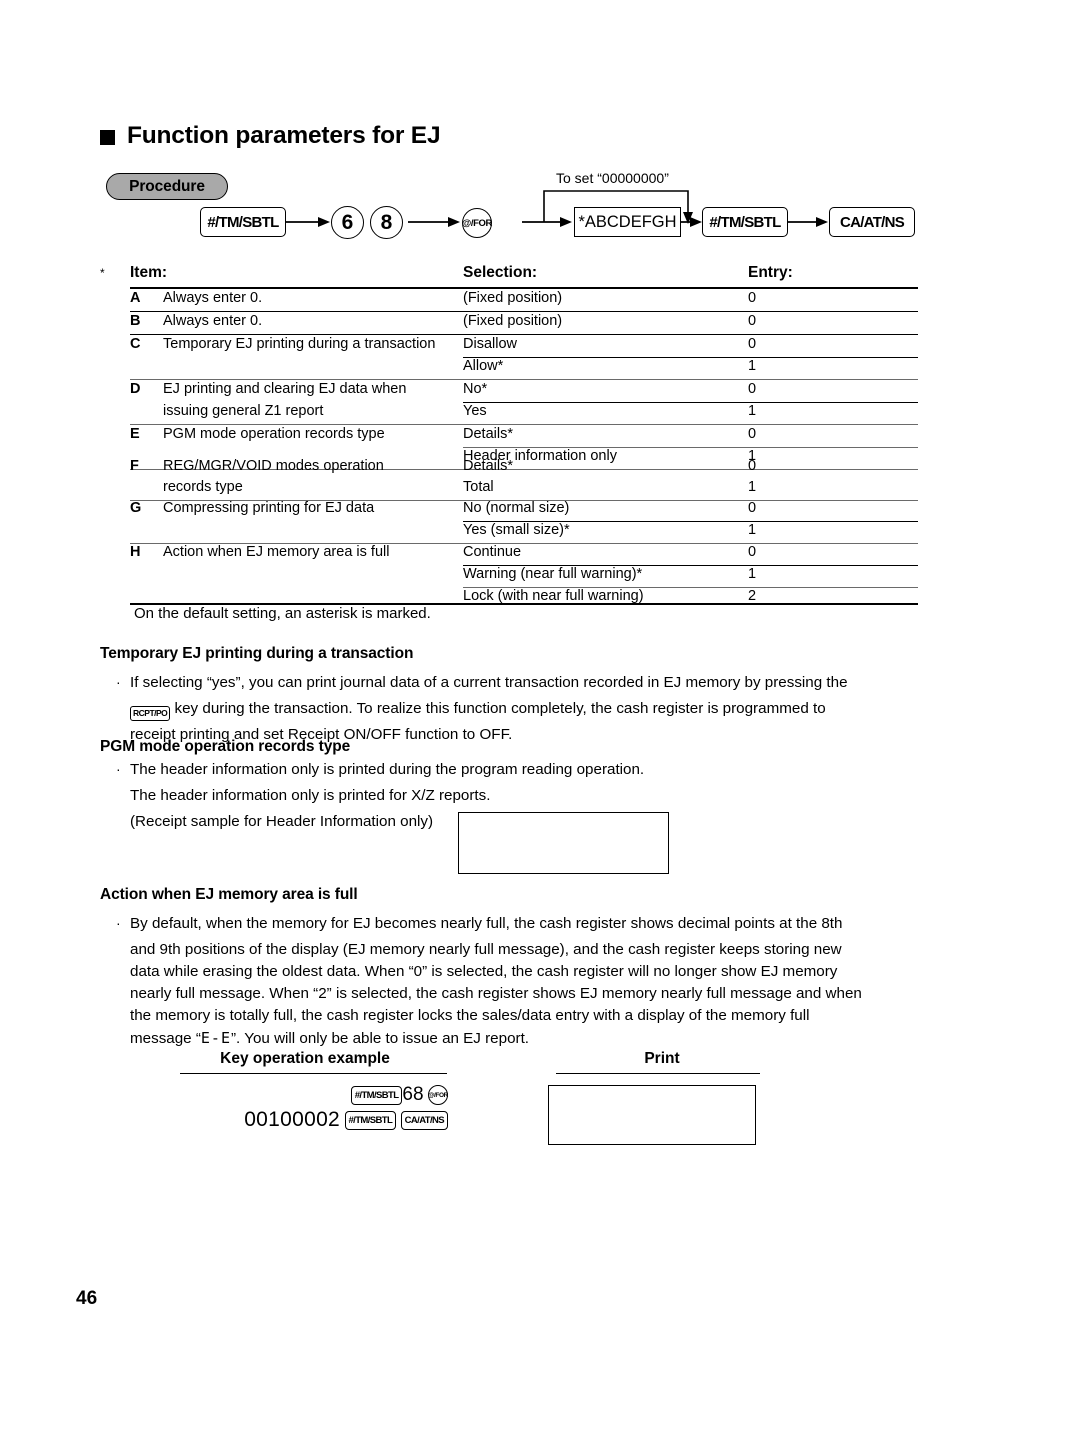 The image size is (1080, 1430). What do you see at coordinates (490, 344) in the screenshot?
I see `row-selection: Disallow` at bounding box center [490, 344].